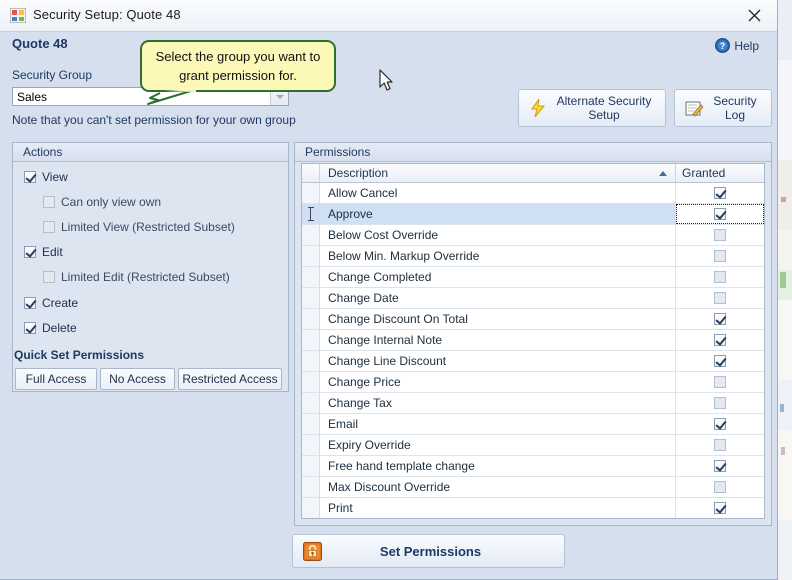 This screenshot has height=580, width=792. What do you see at coordinates (754, 15) in the screenshot?
I see `close-button` at bounding box center [754, 15].